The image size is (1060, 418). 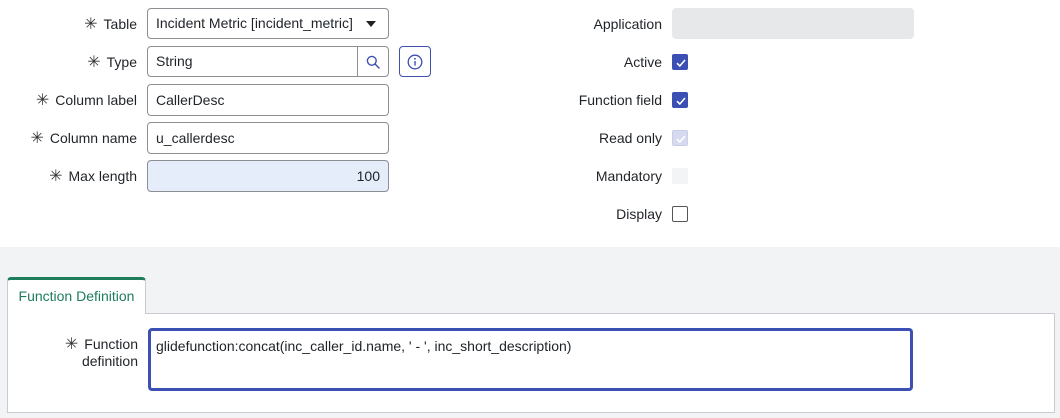 What do you see at coordinates (620, 100) in the screenshot?
I see `function-field-label: Function field` at bounding box center [620, 100].